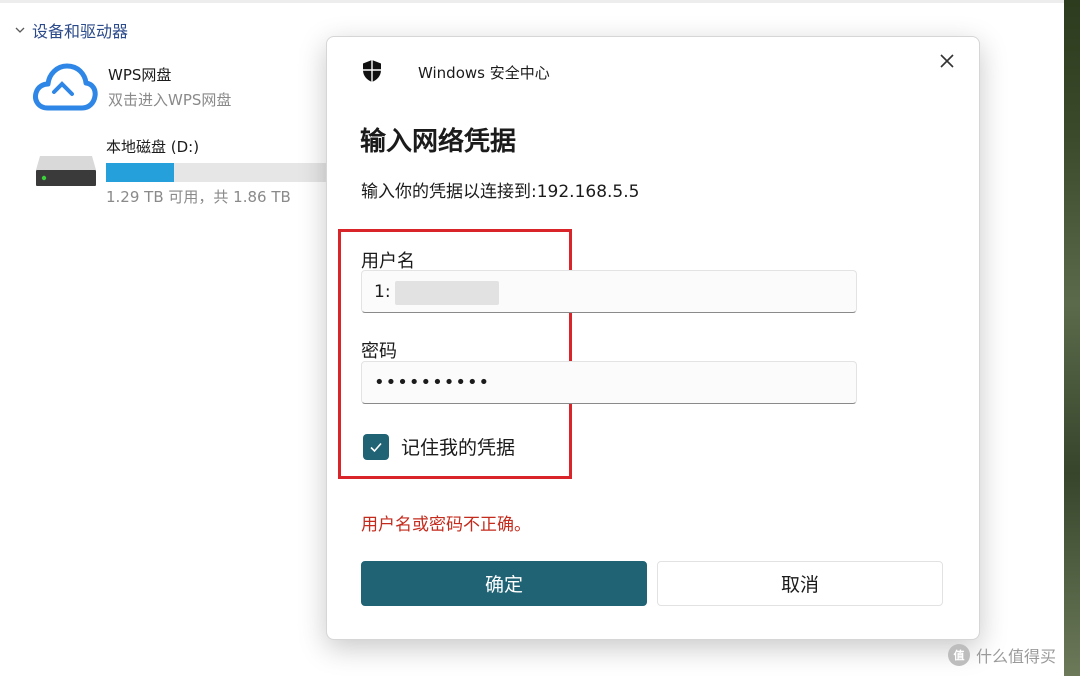  I want to click on disk-usage-text: 1.29 TB 可用，共 1.86 TB, so click(198, 197).